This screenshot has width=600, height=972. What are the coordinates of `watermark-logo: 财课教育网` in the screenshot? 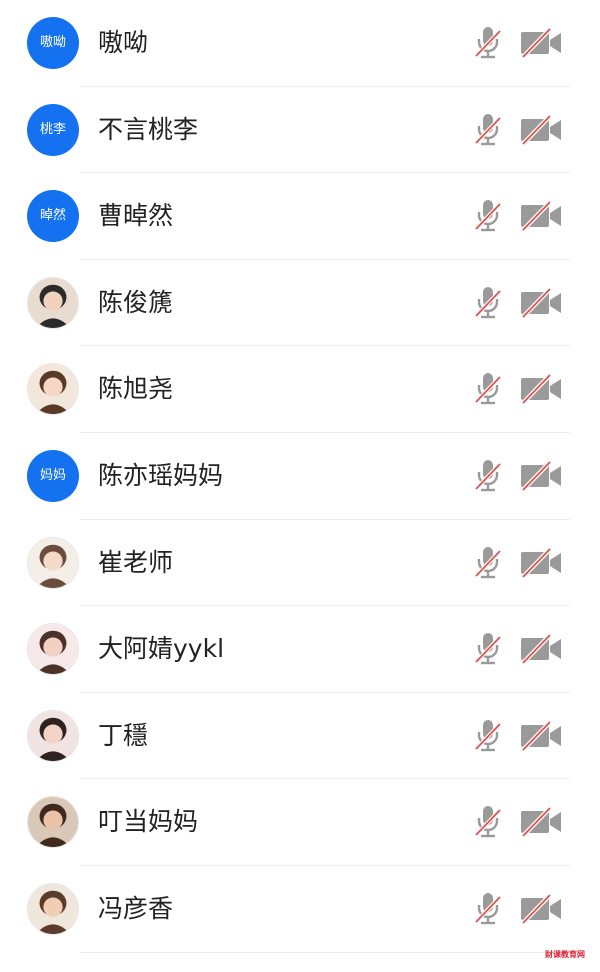 It's located at (565, 954).